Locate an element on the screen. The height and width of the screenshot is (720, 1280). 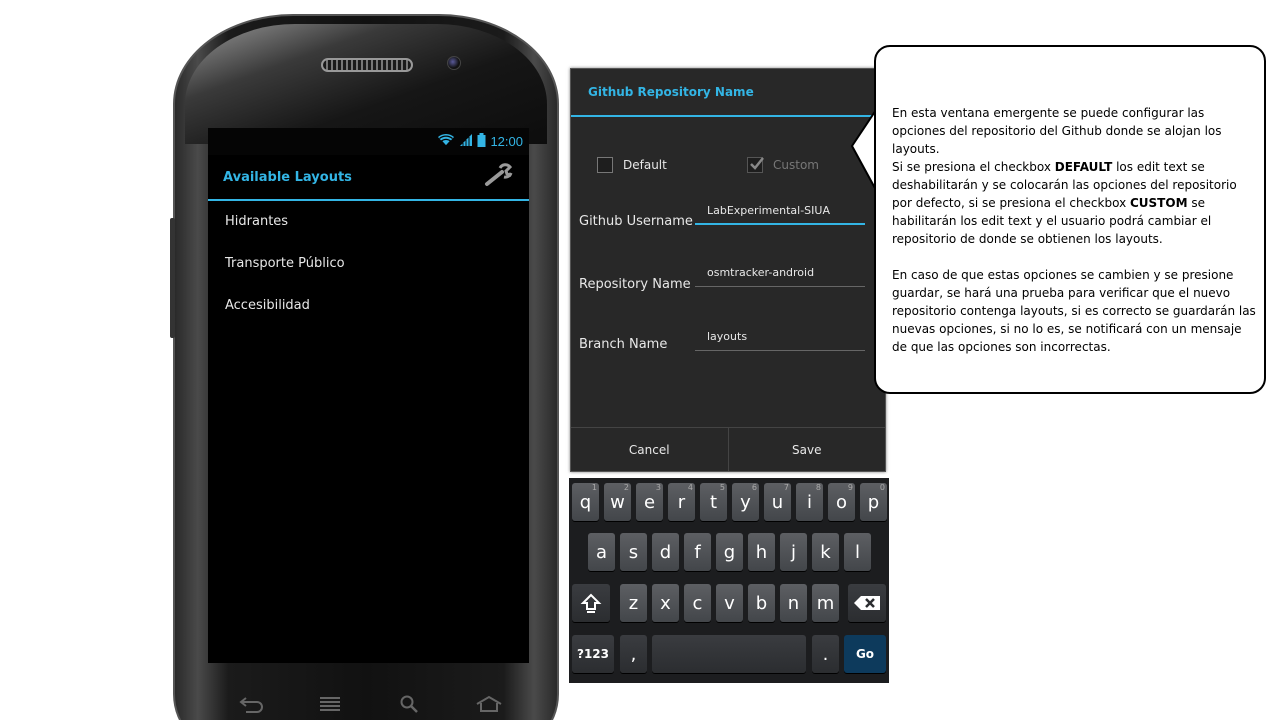
list-item: Transporte Público is located at coordinates (368, 264).